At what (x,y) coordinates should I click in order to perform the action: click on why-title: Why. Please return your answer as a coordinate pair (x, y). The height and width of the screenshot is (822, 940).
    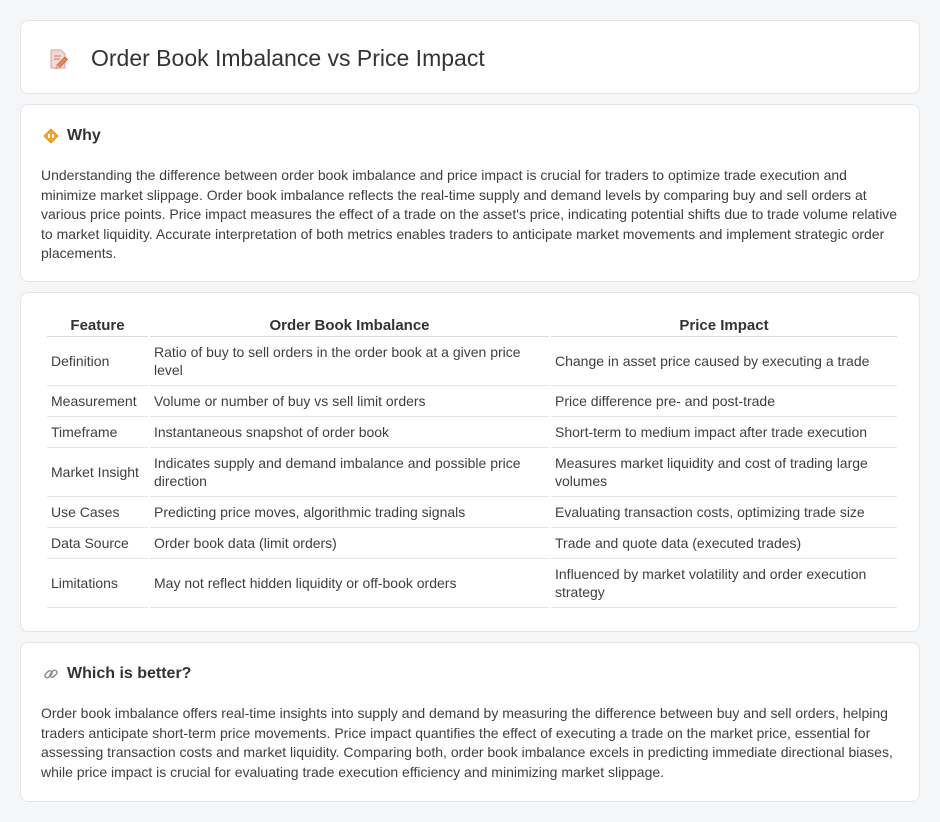
    Looking at the image, I should click on (84, 135).